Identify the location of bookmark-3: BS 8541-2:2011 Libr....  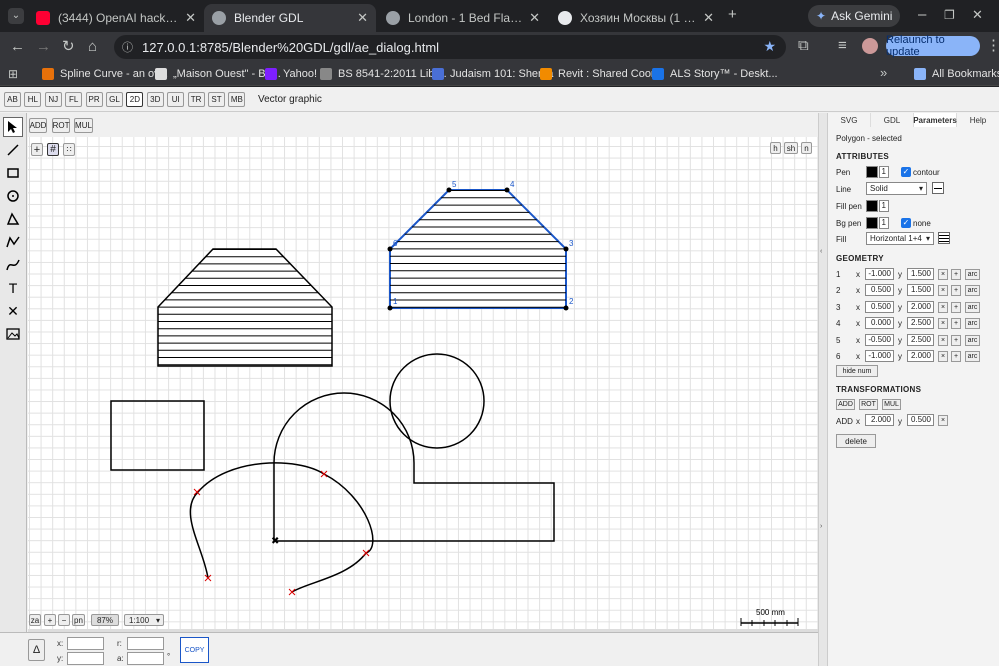
(383, 74).